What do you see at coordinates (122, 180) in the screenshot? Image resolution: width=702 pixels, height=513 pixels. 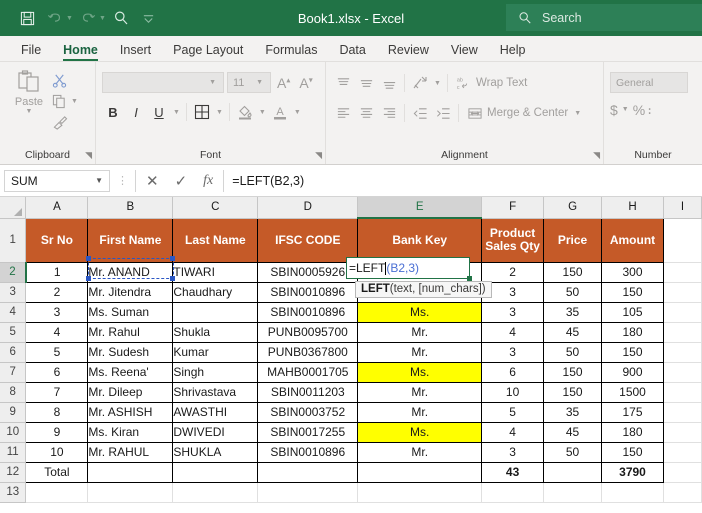 I see `formula-bar-grip: ⋮` at bounding box center [122, 180].